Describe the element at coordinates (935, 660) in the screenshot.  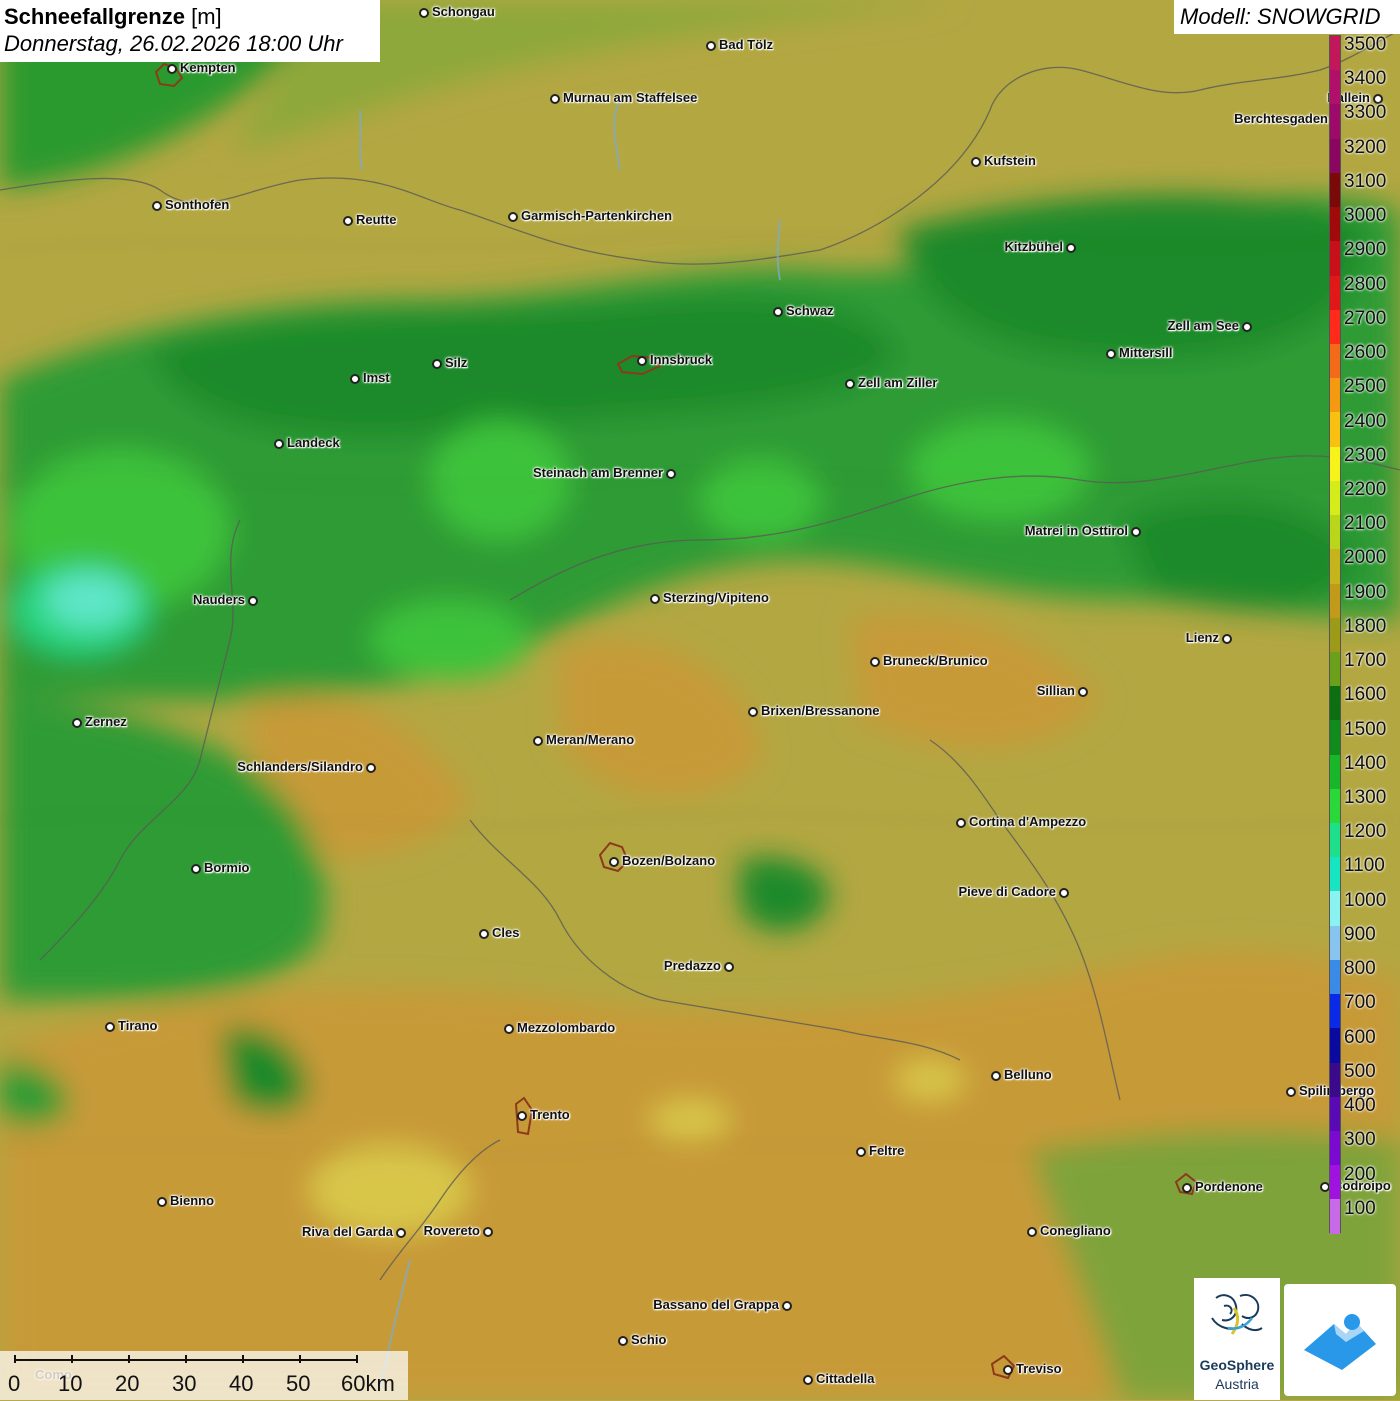
I see `place-label: Bruneck/Brunico` at that location.